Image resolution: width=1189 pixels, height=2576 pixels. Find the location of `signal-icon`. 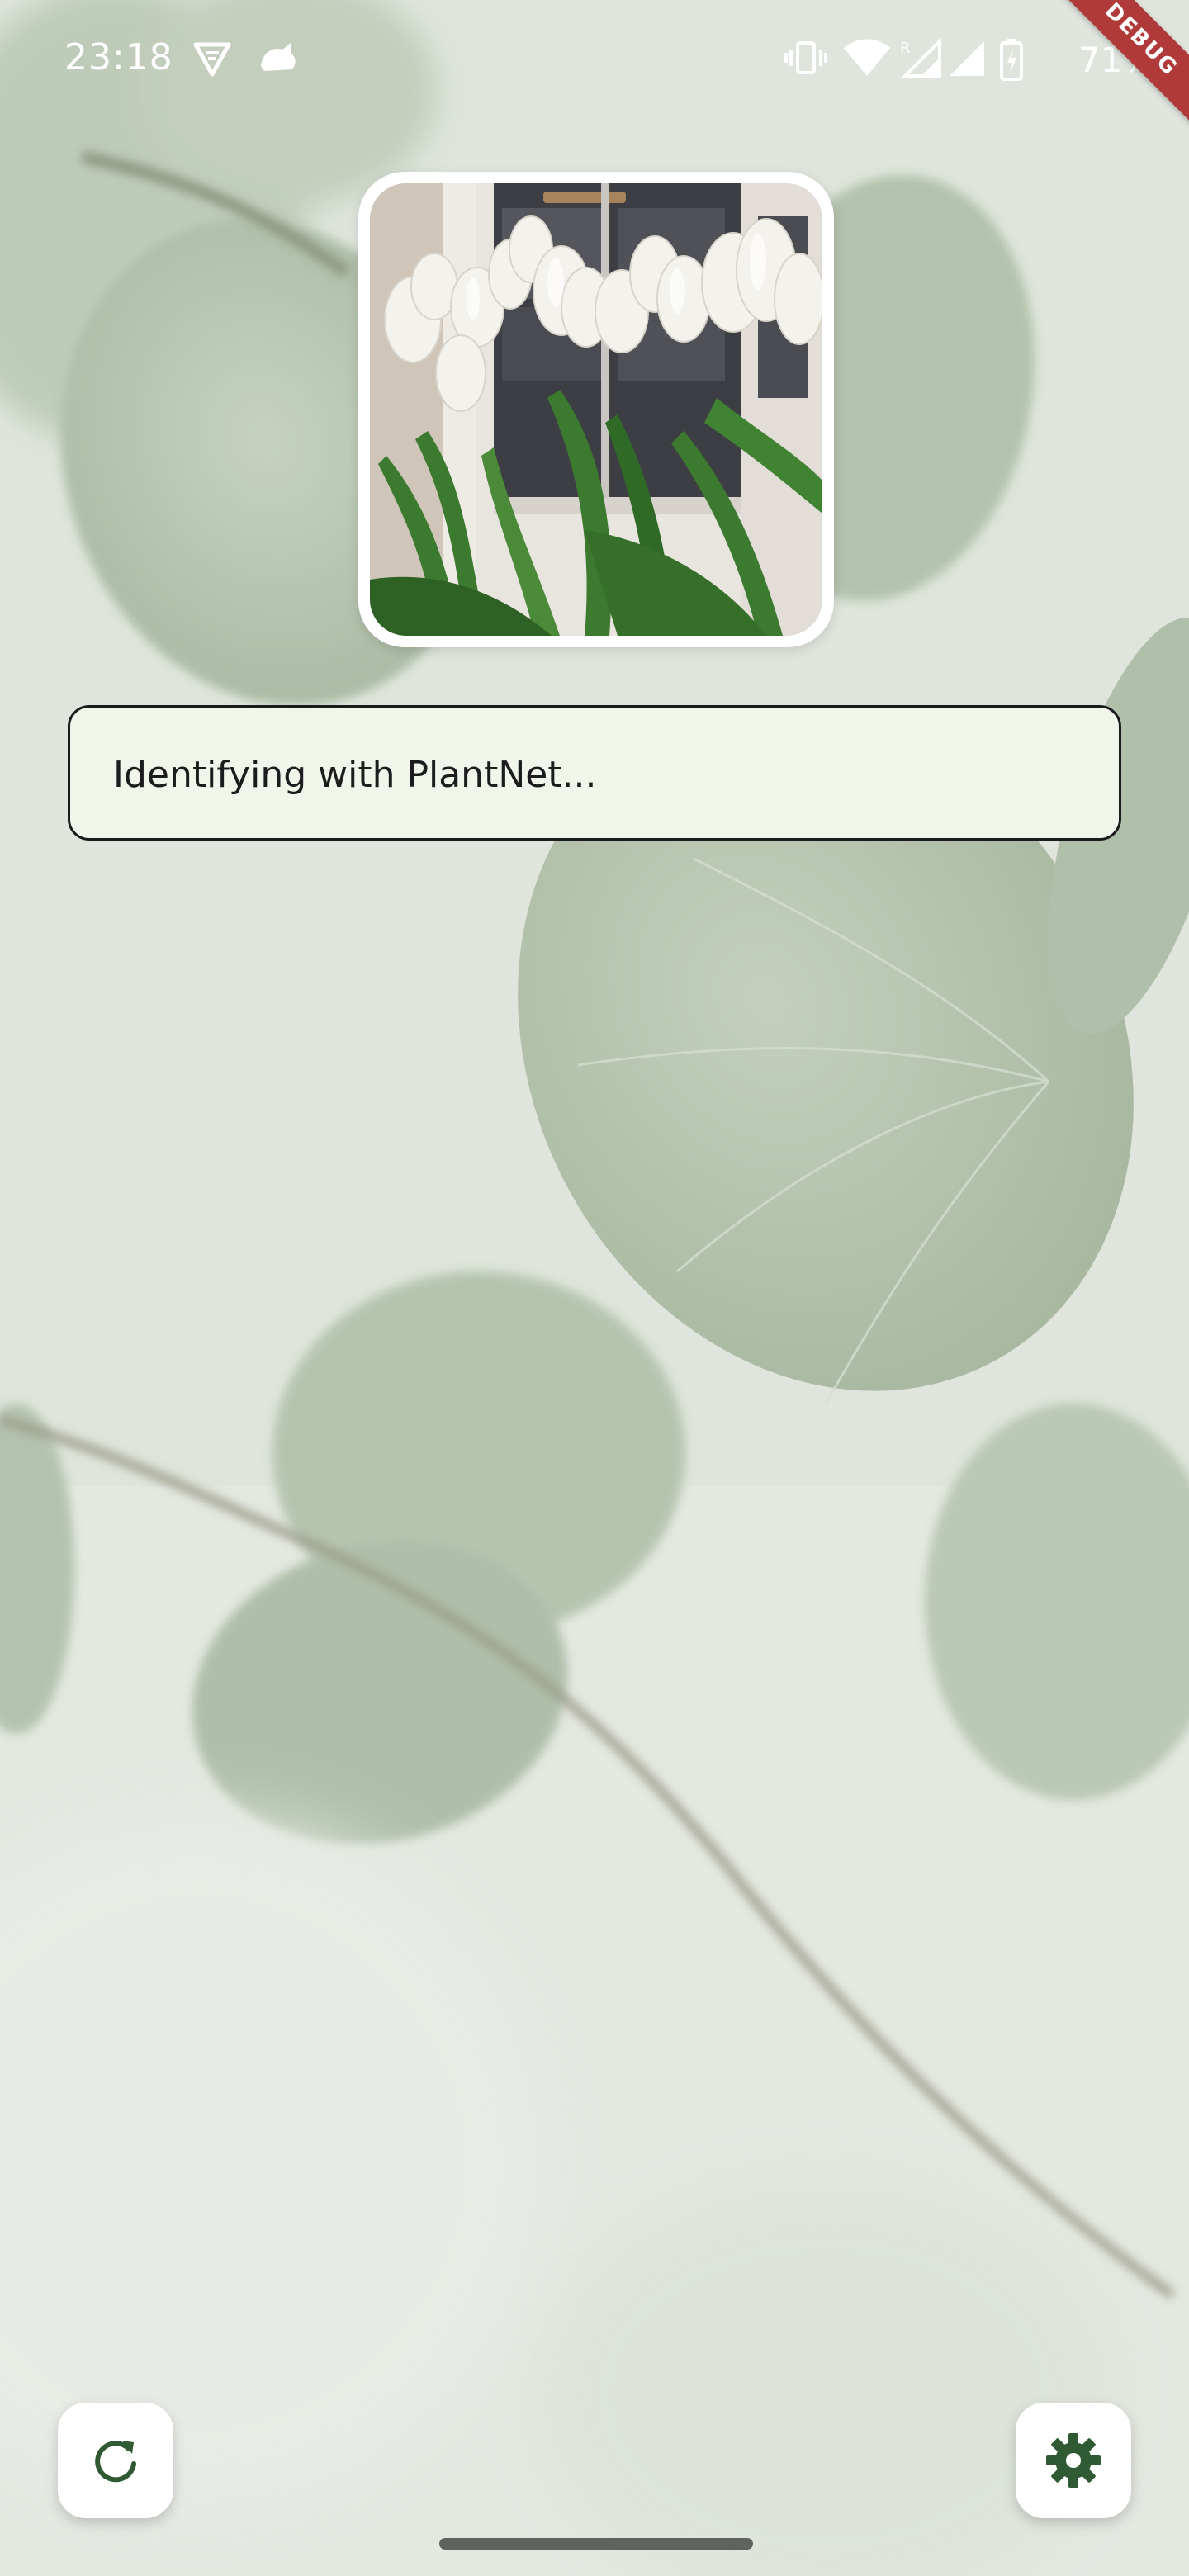

signal-icon is located at coordinates (967, 58).